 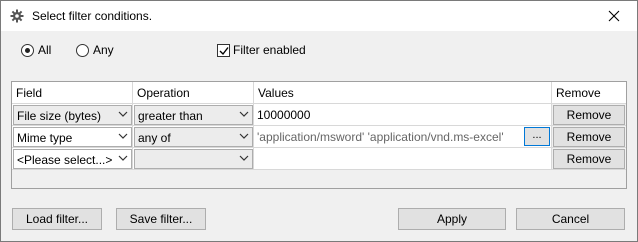 What do you see at coordinates (154, 138) in the screenshot?
I see `operation-select-value: any of` at bounding box center [154, 138].